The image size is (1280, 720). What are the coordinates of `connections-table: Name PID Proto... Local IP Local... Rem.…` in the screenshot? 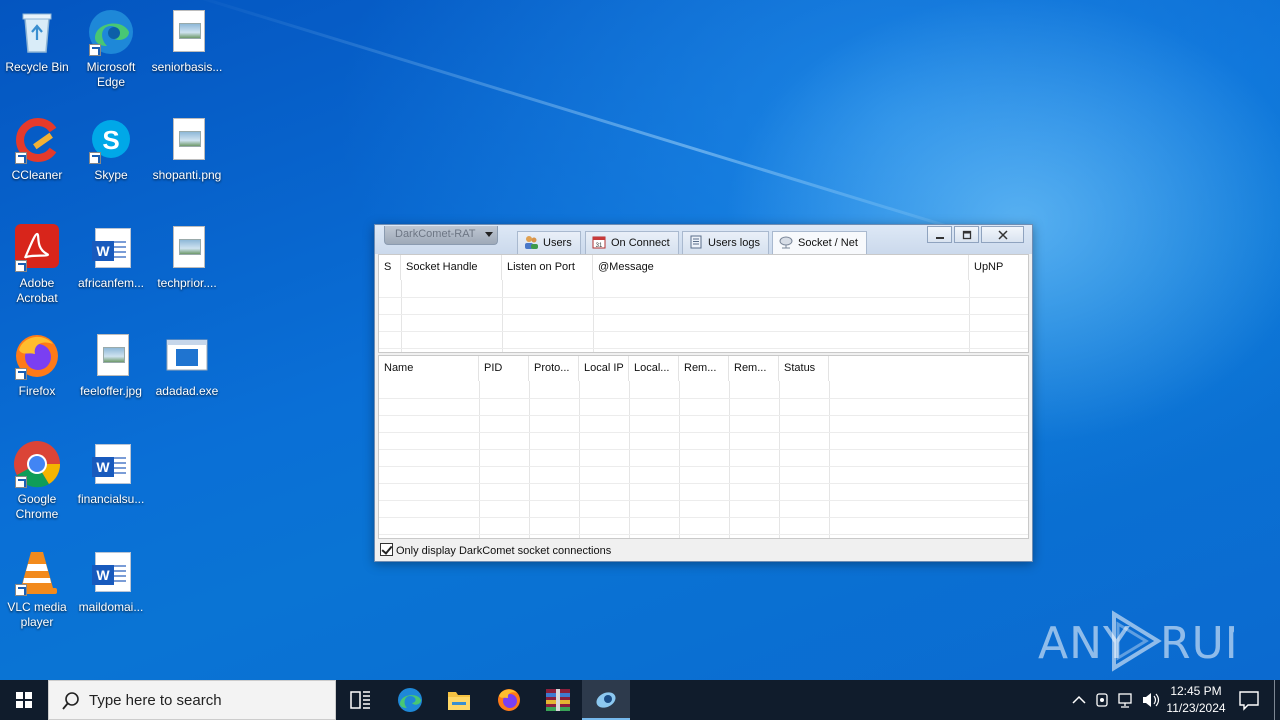 It's located at (703, 447).